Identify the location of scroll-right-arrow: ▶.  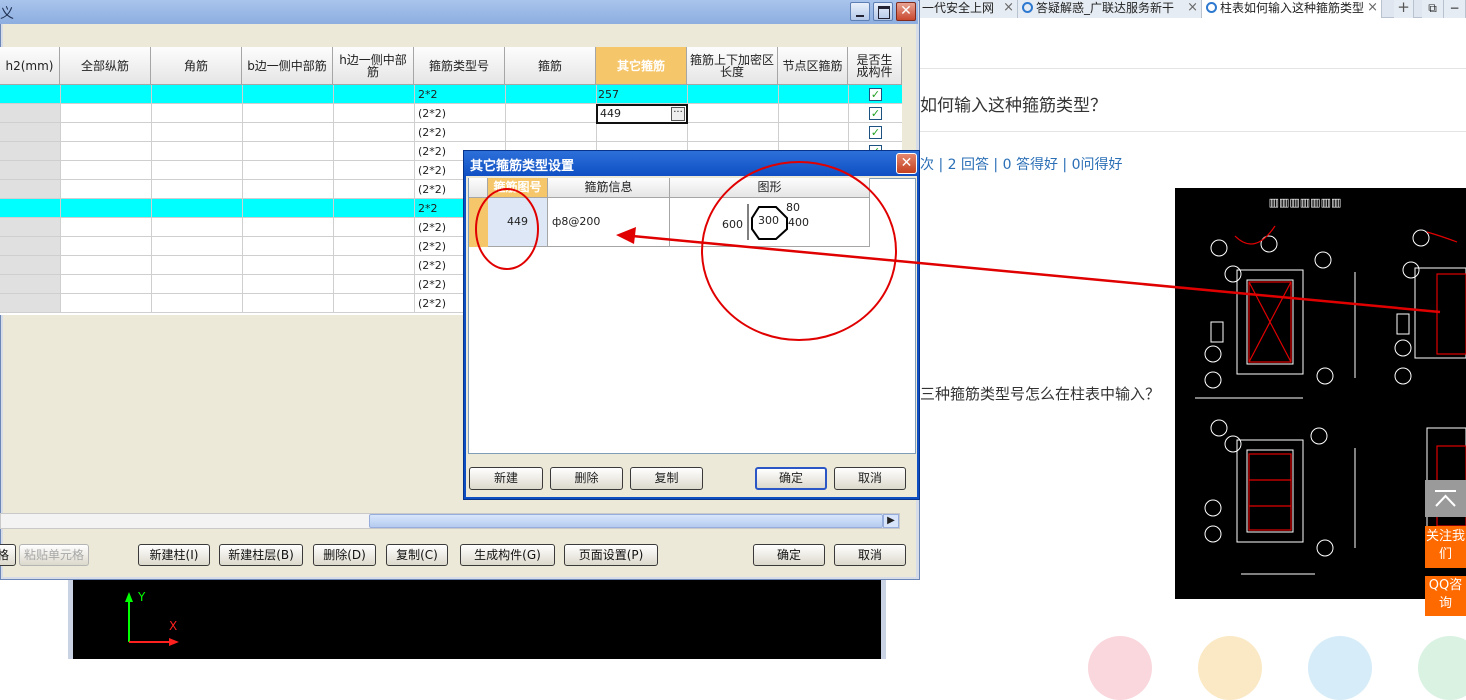
(891, 521).